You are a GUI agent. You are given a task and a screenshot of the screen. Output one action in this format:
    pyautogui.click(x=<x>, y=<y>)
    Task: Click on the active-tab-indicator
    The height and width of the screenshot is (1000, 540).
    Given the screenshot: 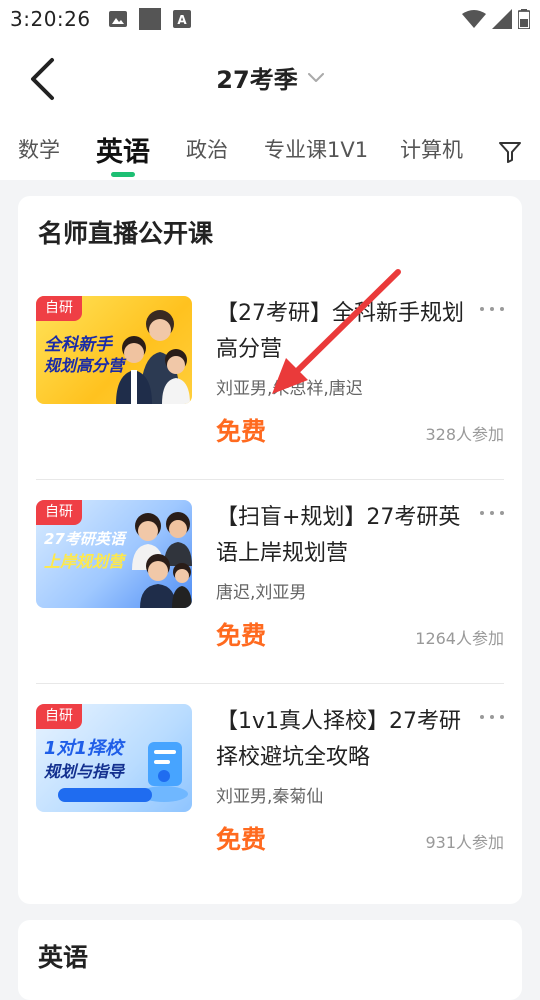 What is the action you would take?
    pyautogui.click(x=123, y=174)
    